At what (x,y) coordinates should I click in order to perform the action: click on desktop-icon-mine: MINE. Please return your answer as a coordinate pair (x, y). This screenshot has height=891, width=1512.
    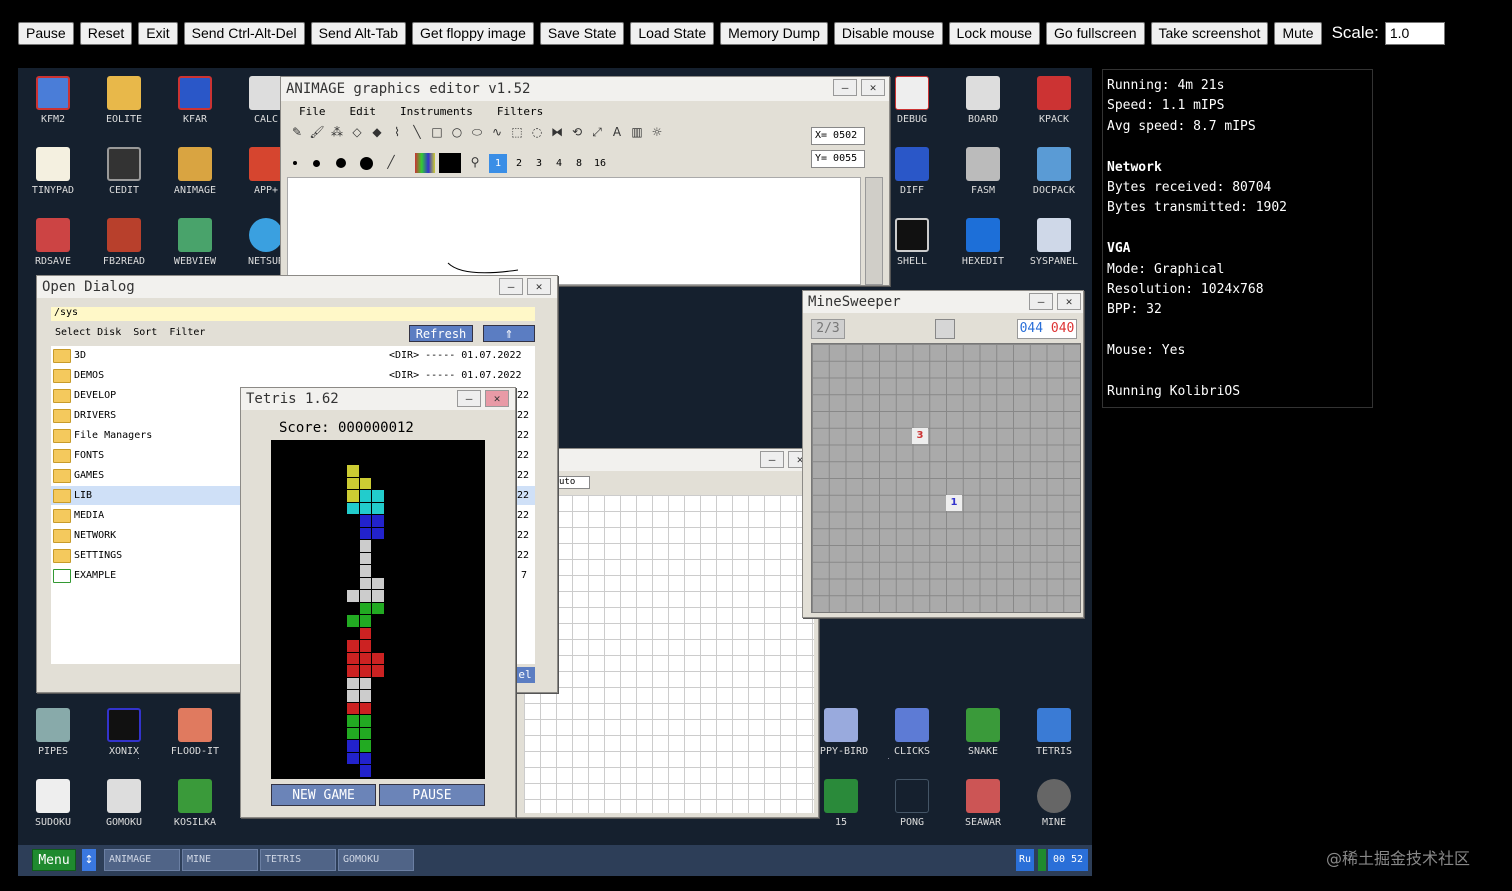
    Looking at the image, I should click on (1054, 802).